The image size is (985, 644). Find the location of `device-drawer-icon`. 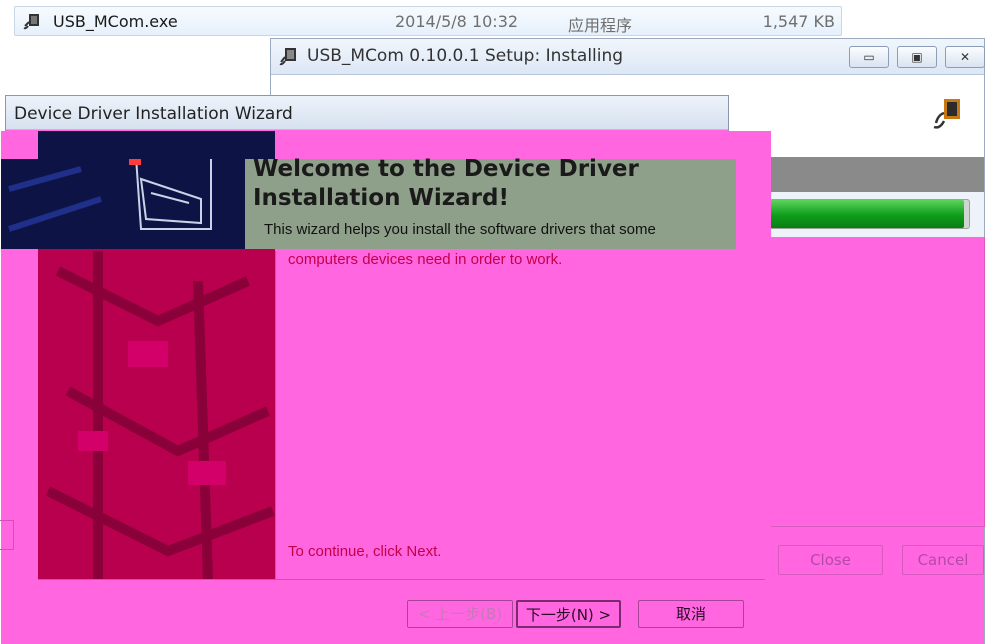

device-drawer-icon is located at coordinates (110, 194).